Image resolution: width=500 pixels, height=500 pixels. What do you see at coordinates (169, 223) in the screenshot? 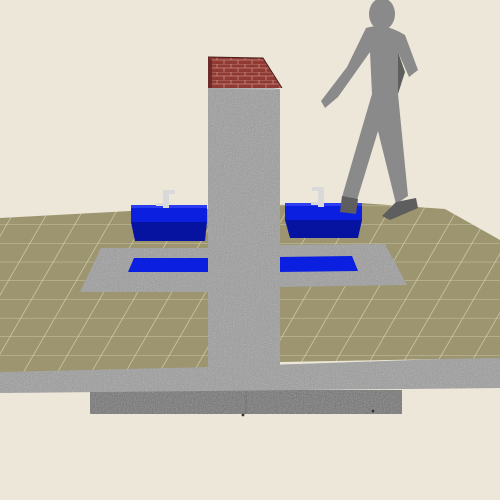
I see `left-sink` at bounding box center [169, 223].